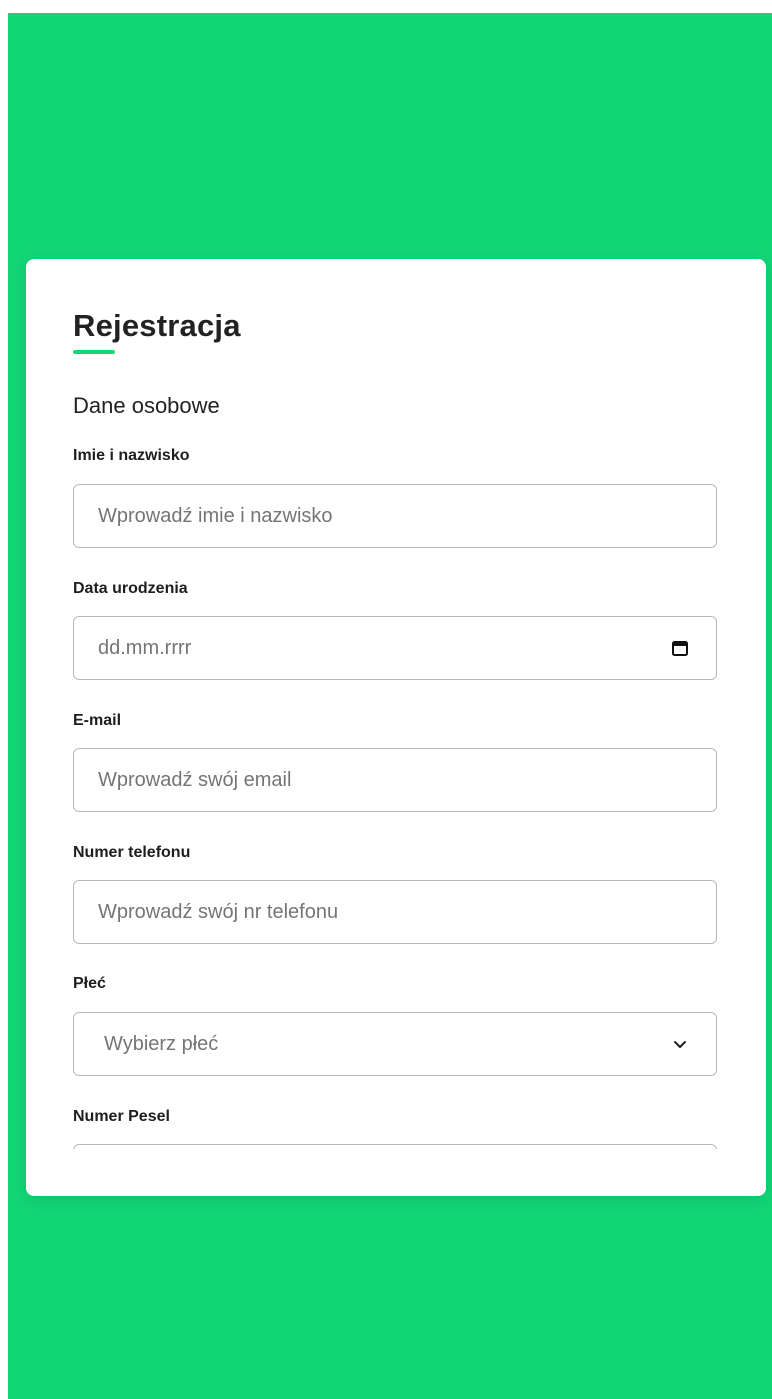  What do you see at coordinates (195, 779) in the screenshot?
I see `email-placeholder: Wprowadź swój email` at bounding box center [195, 779].